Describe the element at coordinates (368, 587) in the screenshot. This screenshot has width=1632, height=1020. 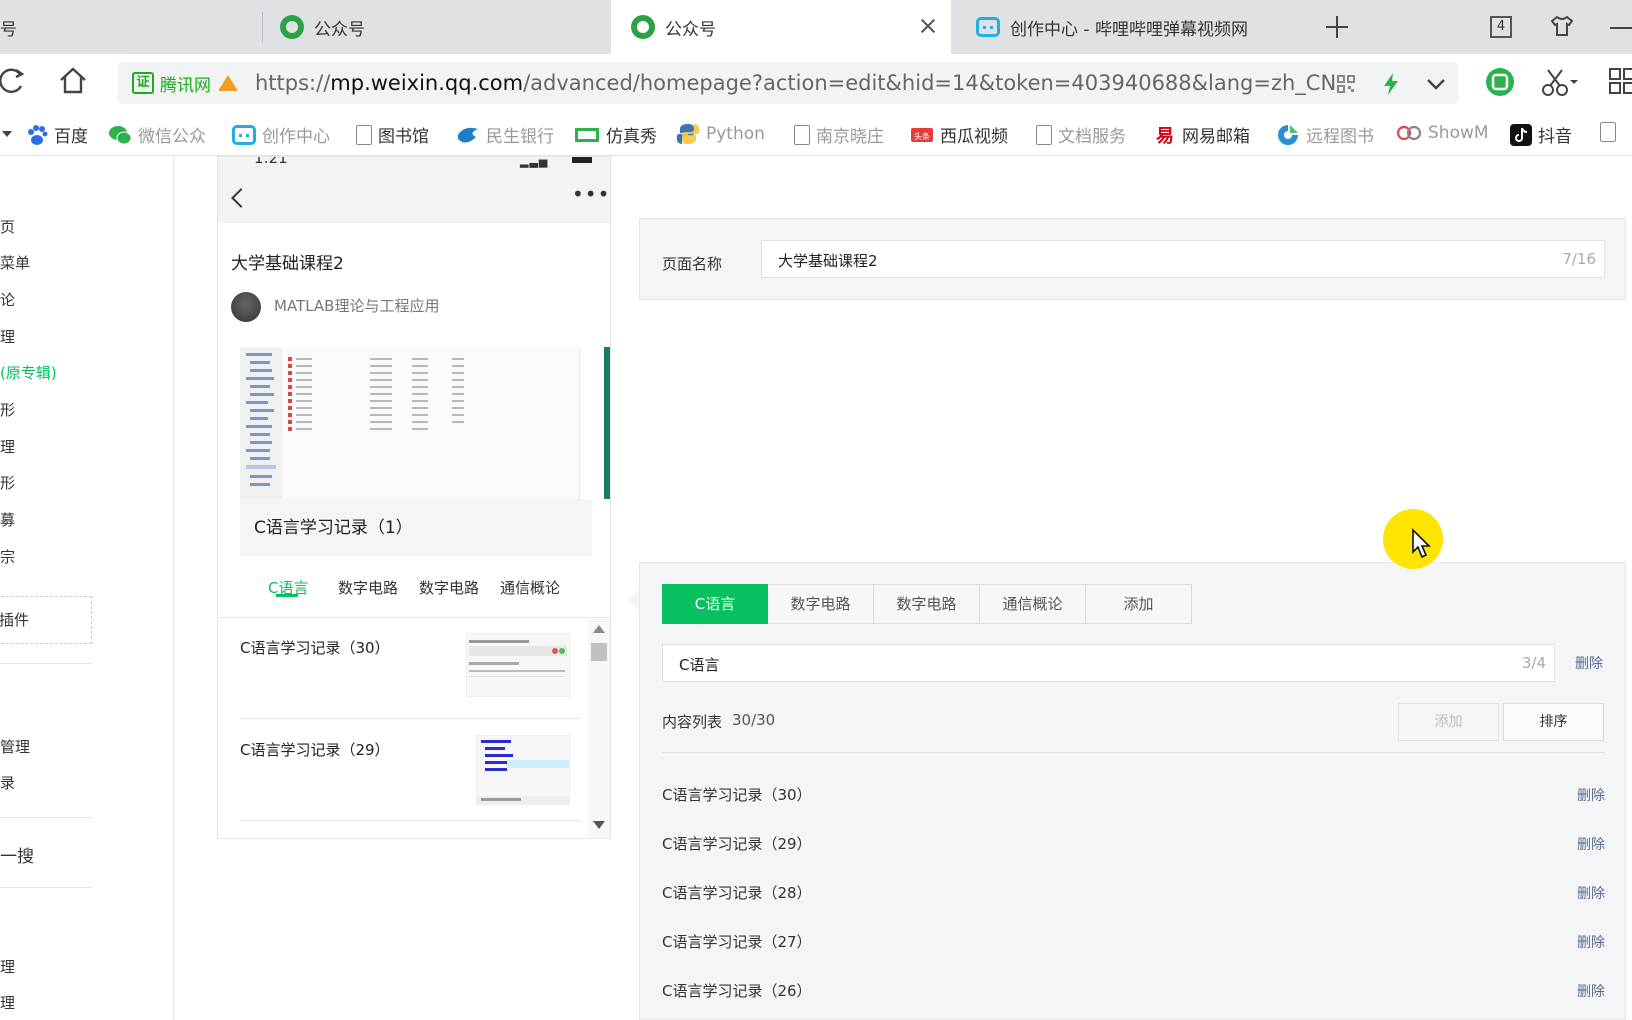
I see `phone-tab-digital-1: 数字电路` at that location.